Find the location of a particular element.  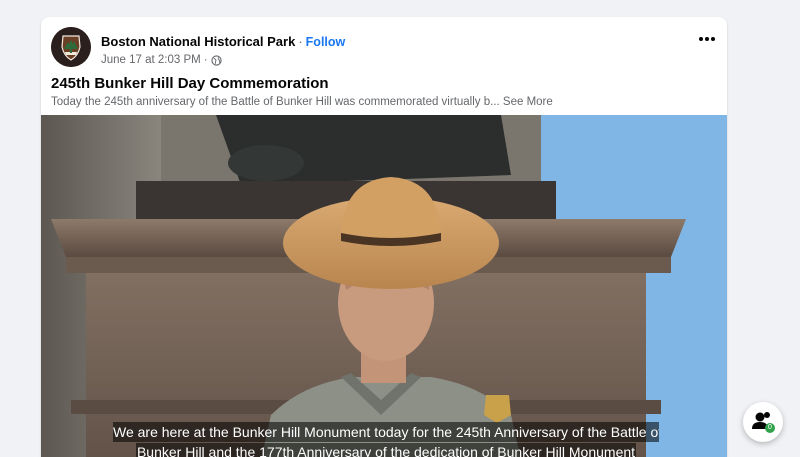

globe-icon is located at coordinates (216, 60).